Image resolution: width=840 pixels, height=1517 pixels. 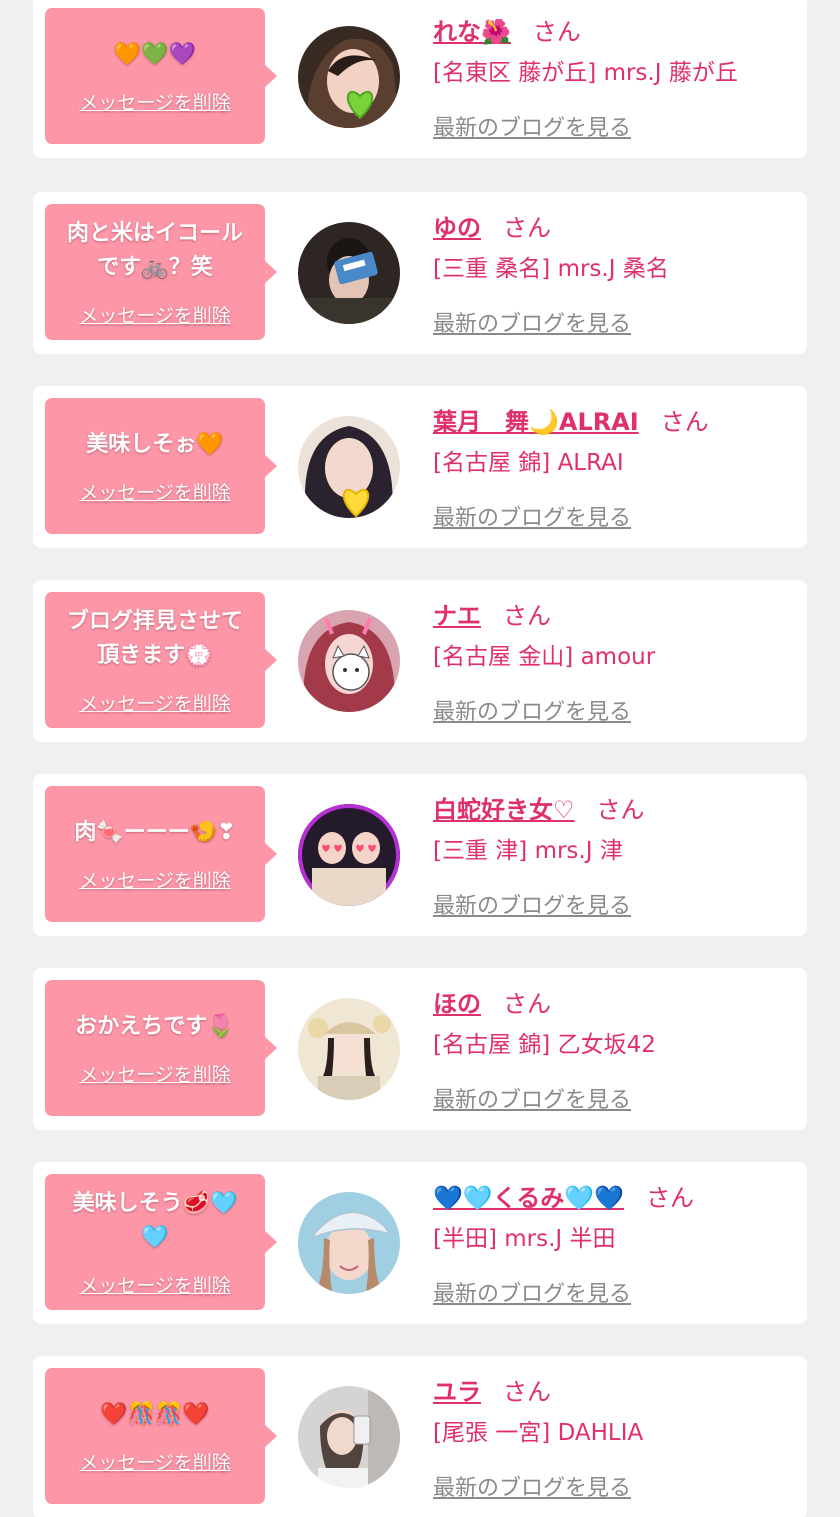 I want to click on sender-info: 白蛇好き女♡ さん [三重 津] mrs.J 津 最新のブログを見る, so click(x=615, y=855).